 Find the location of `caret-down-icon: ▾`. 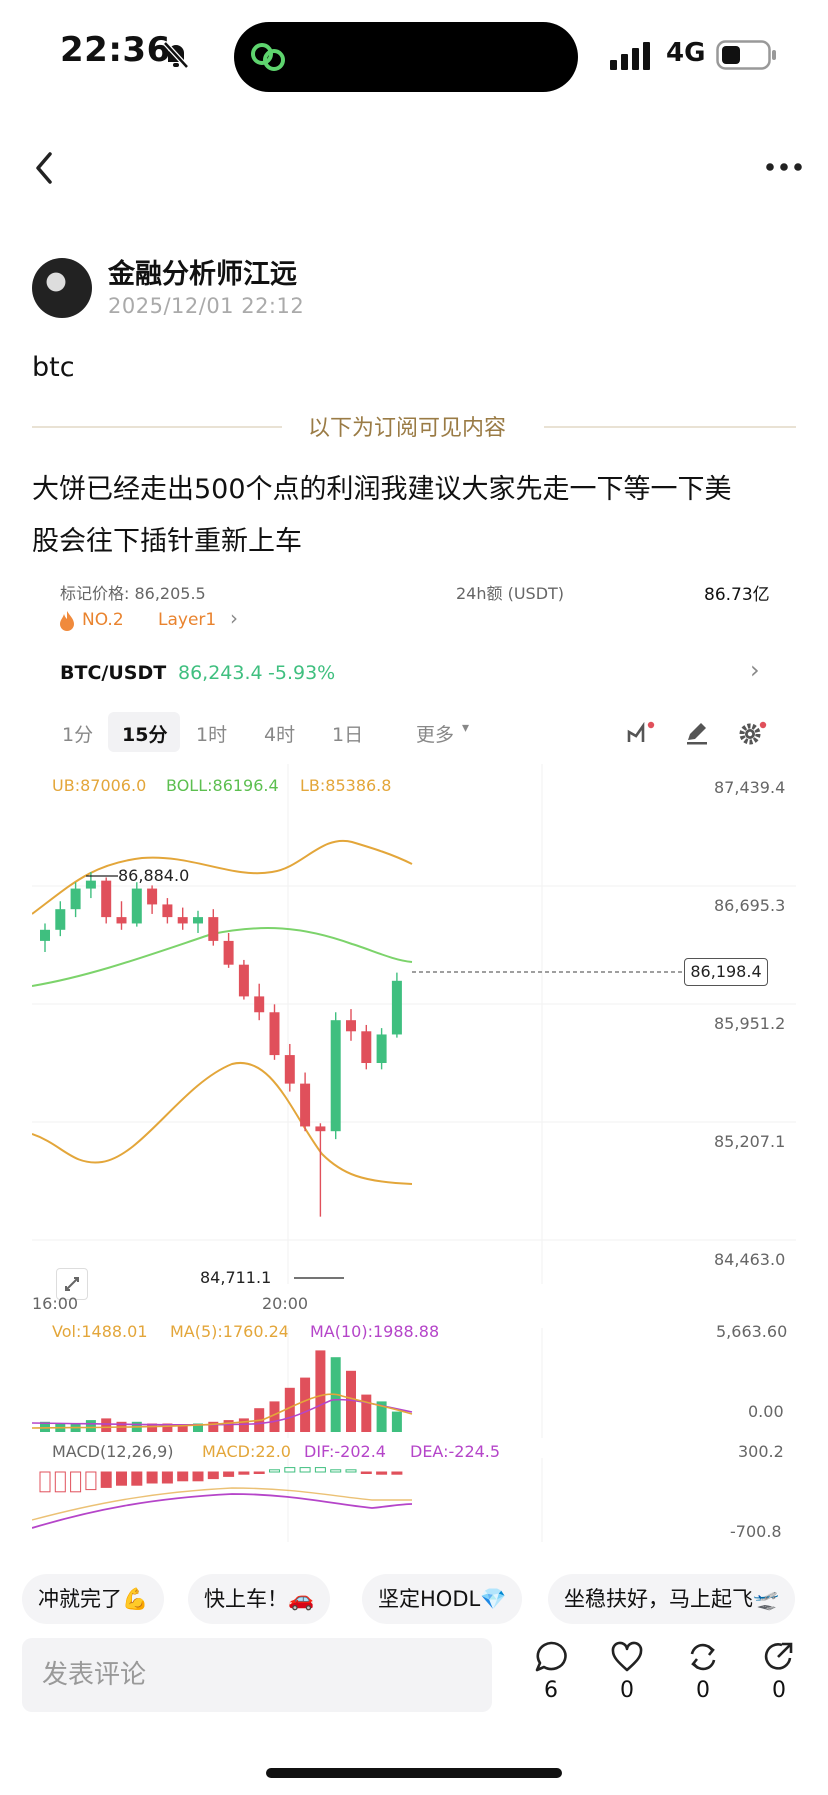

caret-down-icon: ▾ is located at coordinates (466, 728).